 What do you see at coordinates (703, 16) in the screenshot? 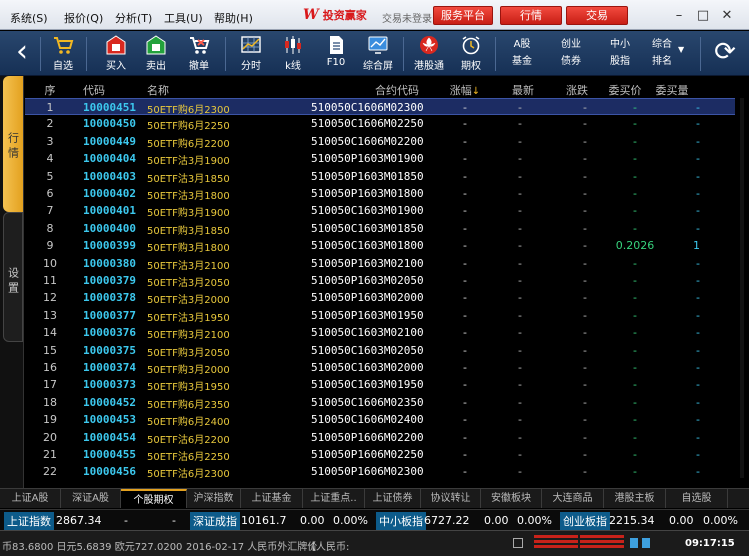
I see `maximize-icon: □` at bounding box center [703, 16].